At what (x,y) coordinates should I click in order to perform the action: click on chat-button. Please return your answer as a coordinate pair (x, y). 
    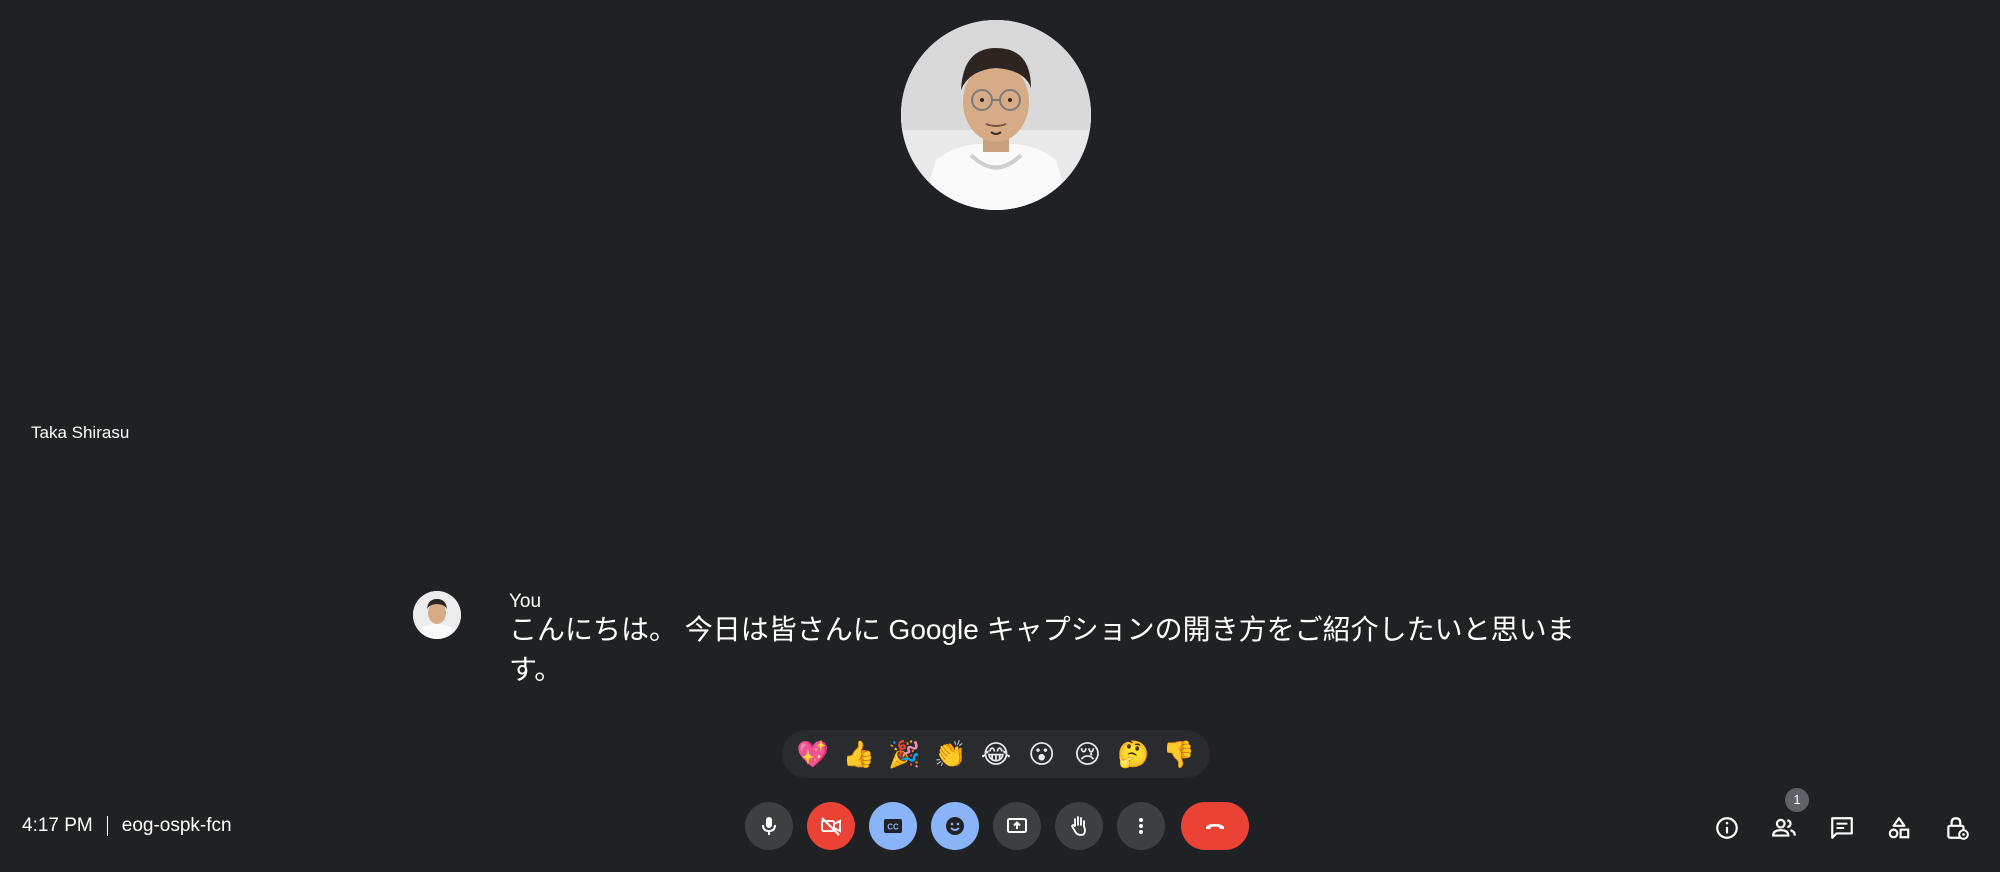
    Looking at the image, I should click on (1842, 828).